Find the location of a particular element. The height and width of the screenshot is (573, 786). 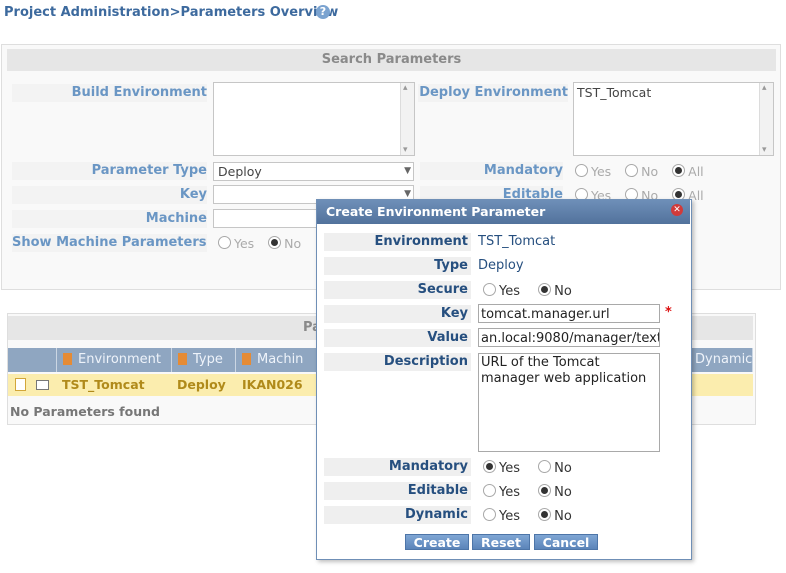

mandatory-yes-radio is located at coordinates (581, 170).